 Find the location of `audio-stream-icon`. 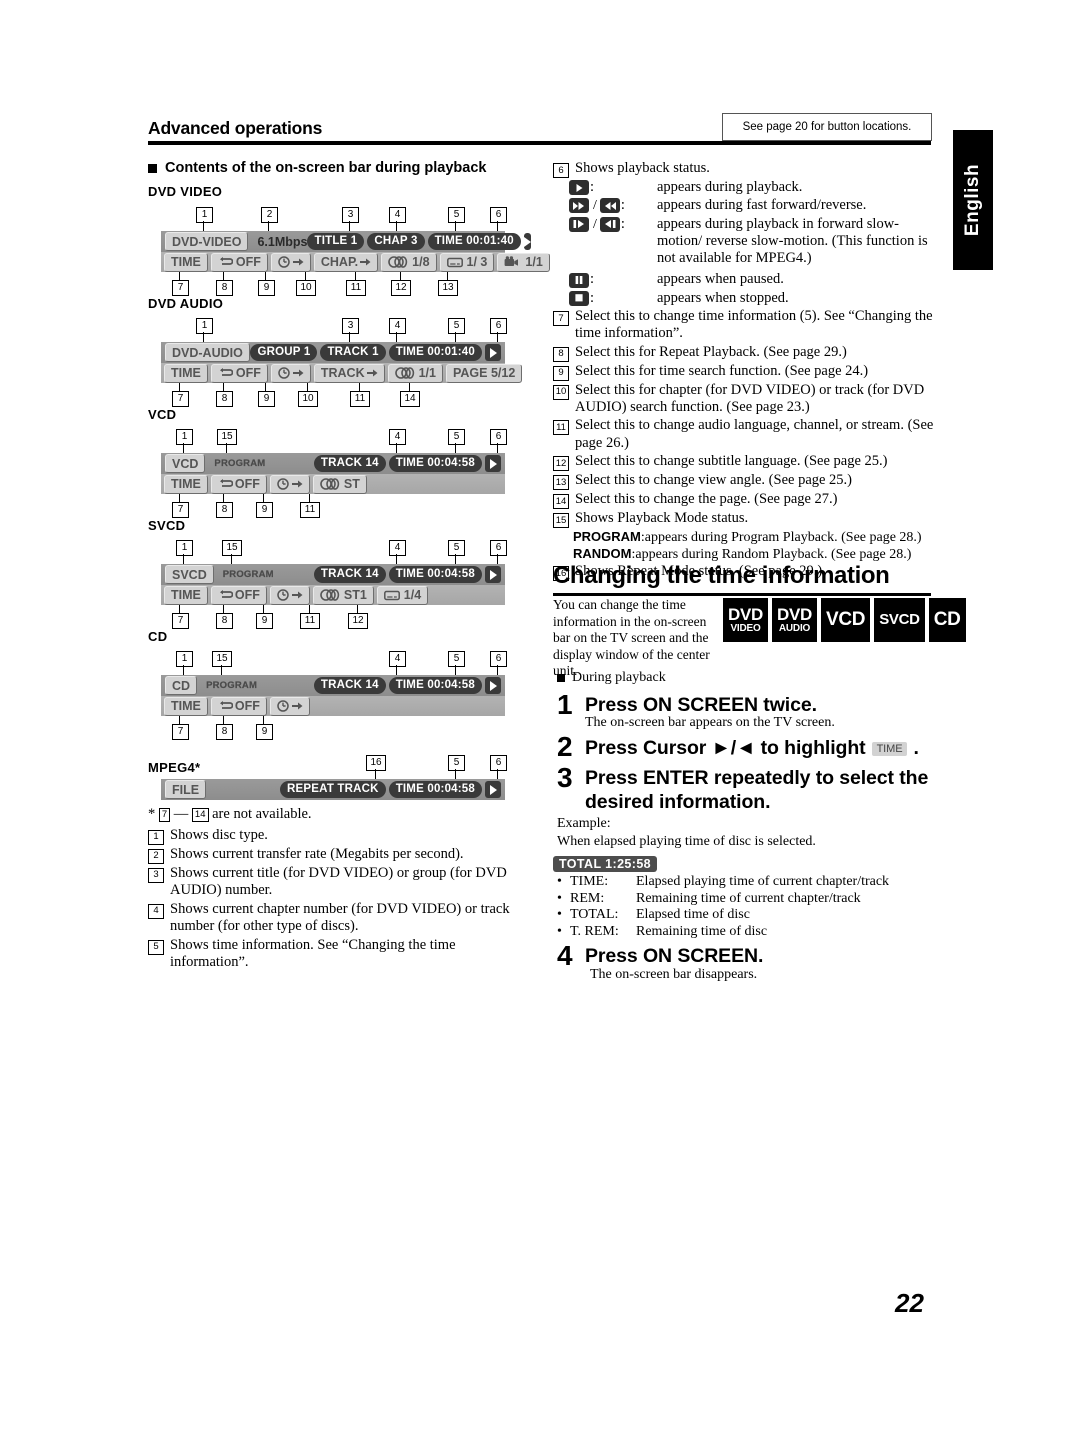

audio-stream-icon is located at coordinates (398, 262).